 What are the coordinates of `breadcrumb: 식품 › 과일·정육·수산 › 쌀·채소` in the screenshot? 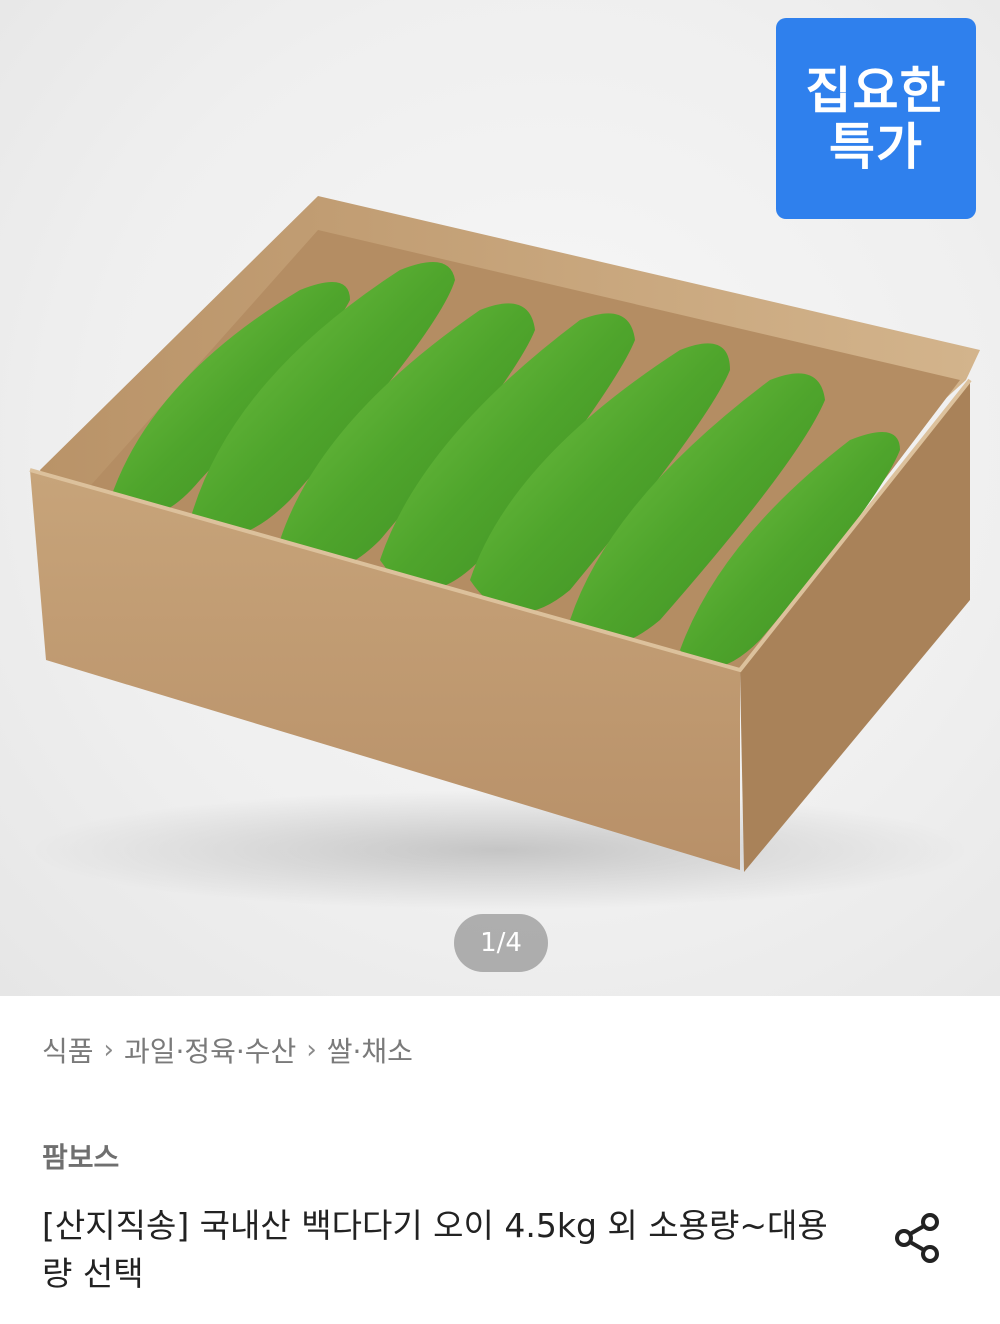 It's located at (227, 1050).